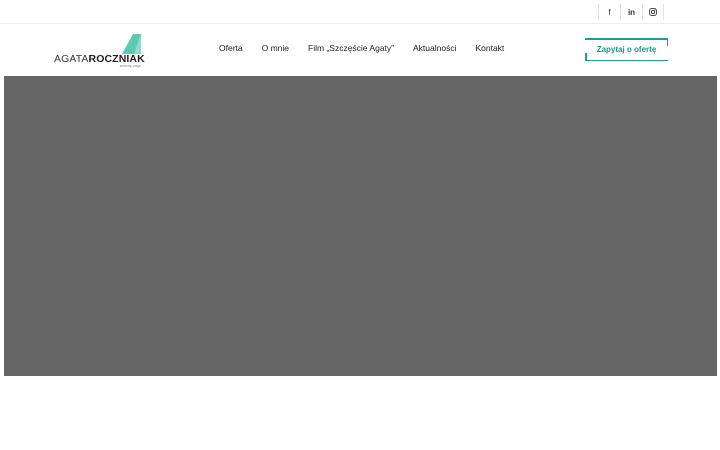 The width and height of the screenshot is (720, 450). I want to click on facebook-icon: f, so click(609, 12).